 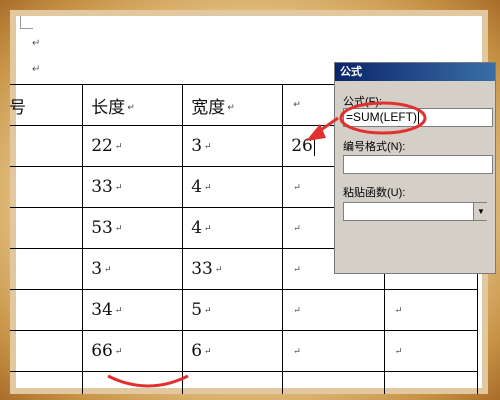 What do you see at coordinates (133, 146) in the screenshot?
I see `table-cell: 22 ↵` at bounding box center [133, 146].